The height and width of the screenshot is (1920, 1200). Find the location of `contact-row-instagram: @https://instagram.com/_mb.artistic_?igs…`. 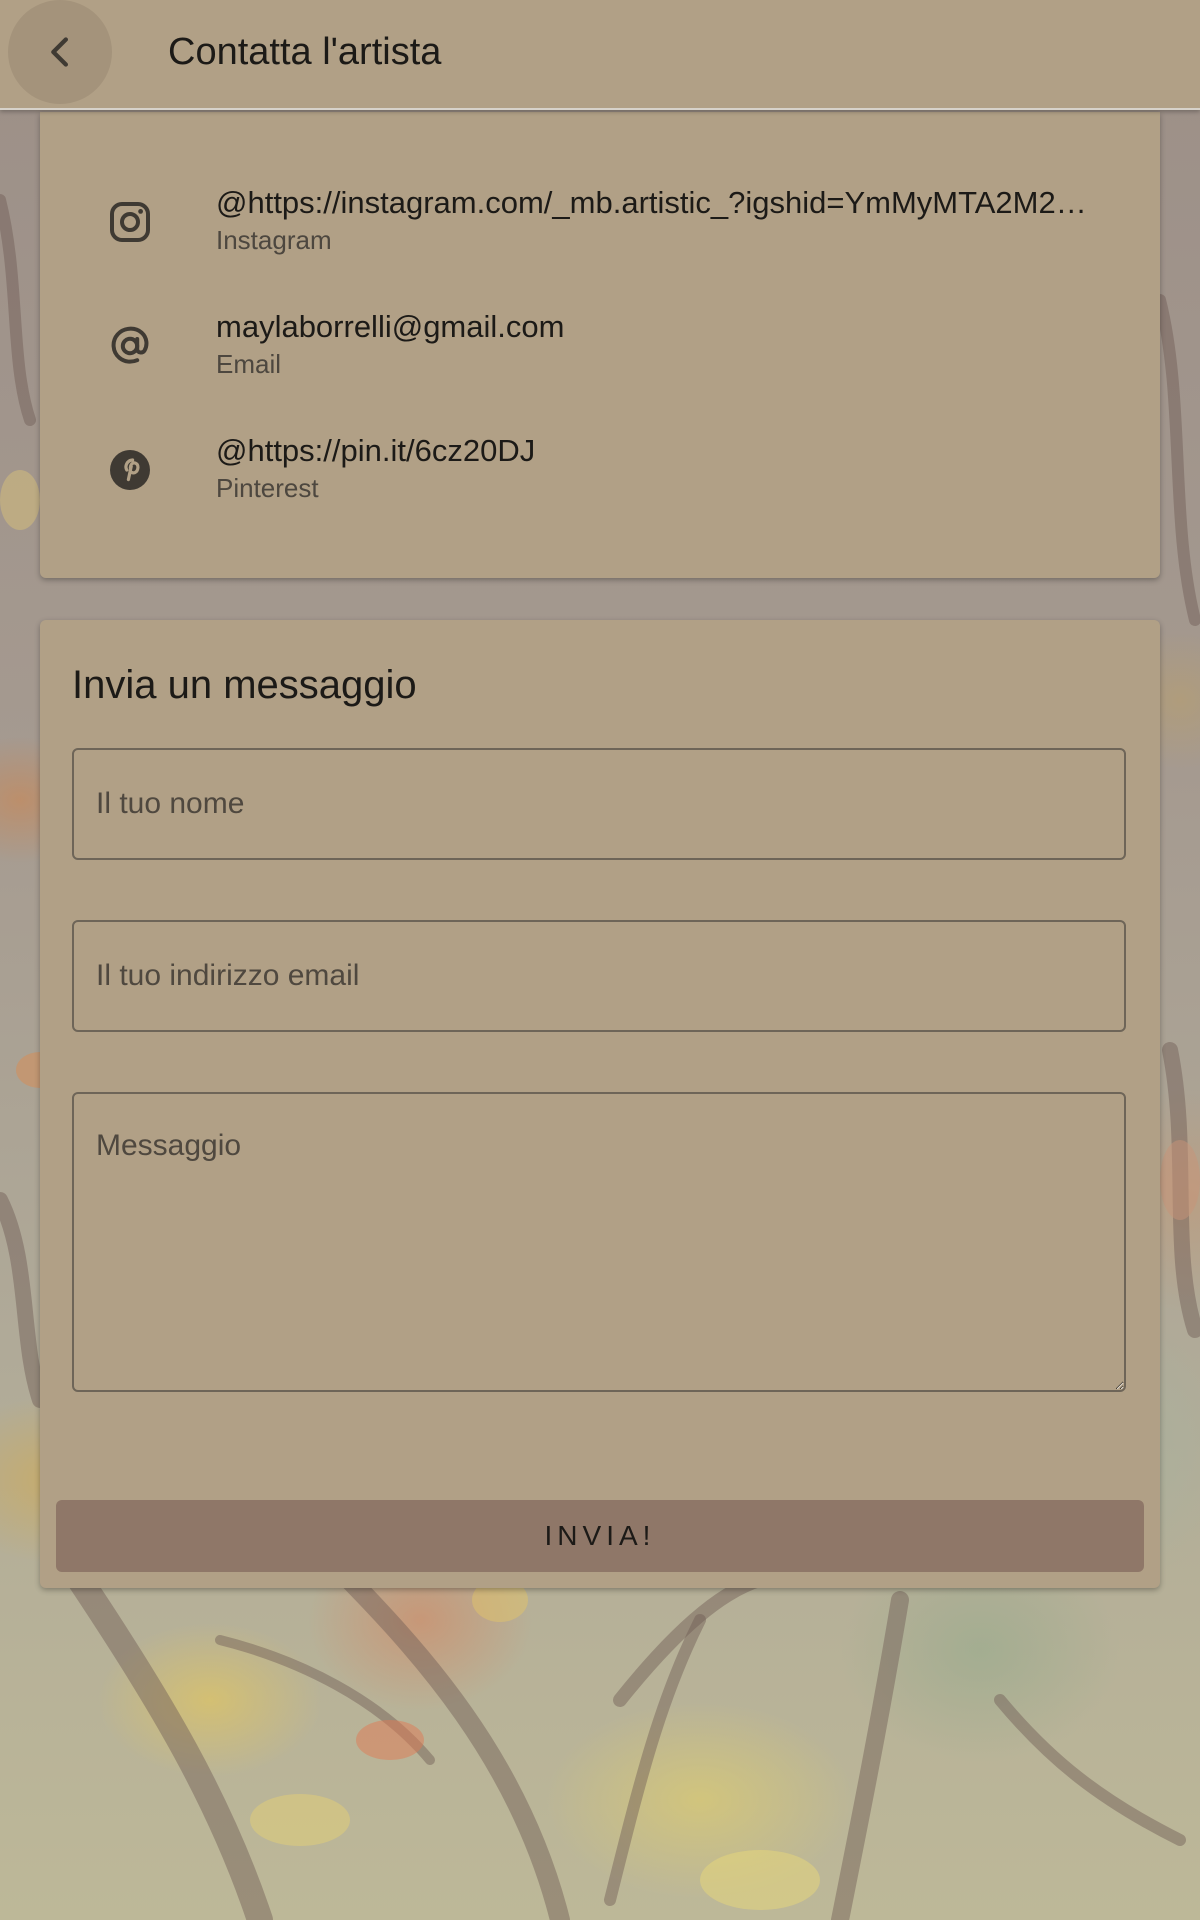

contact-row-instagram: @https://instagram.com/_mb.artistic_?igs… is located at coordinates (600, 234).